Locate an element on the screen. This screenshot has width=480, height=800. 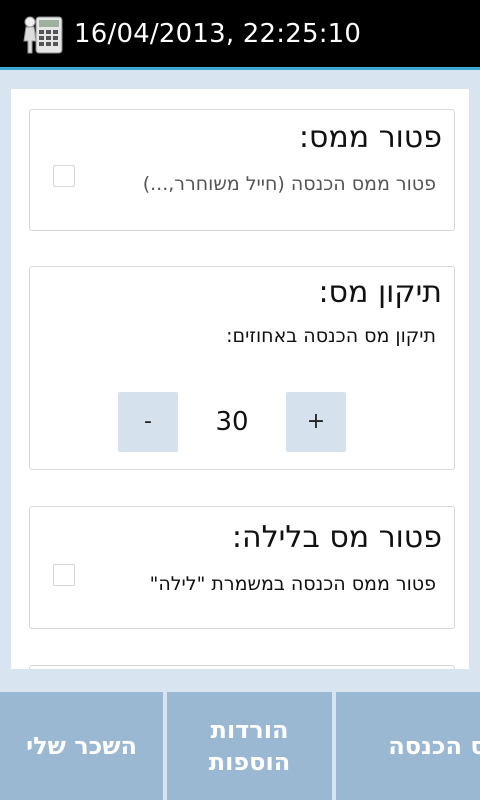
tax-adjustment-title: תיקון מס: is located at coordinates (380, 292).